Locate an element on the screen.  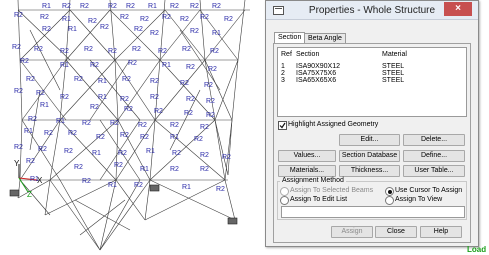
use-cursor-label: Use Cursor To Assign is located at coordinates (429, 190).